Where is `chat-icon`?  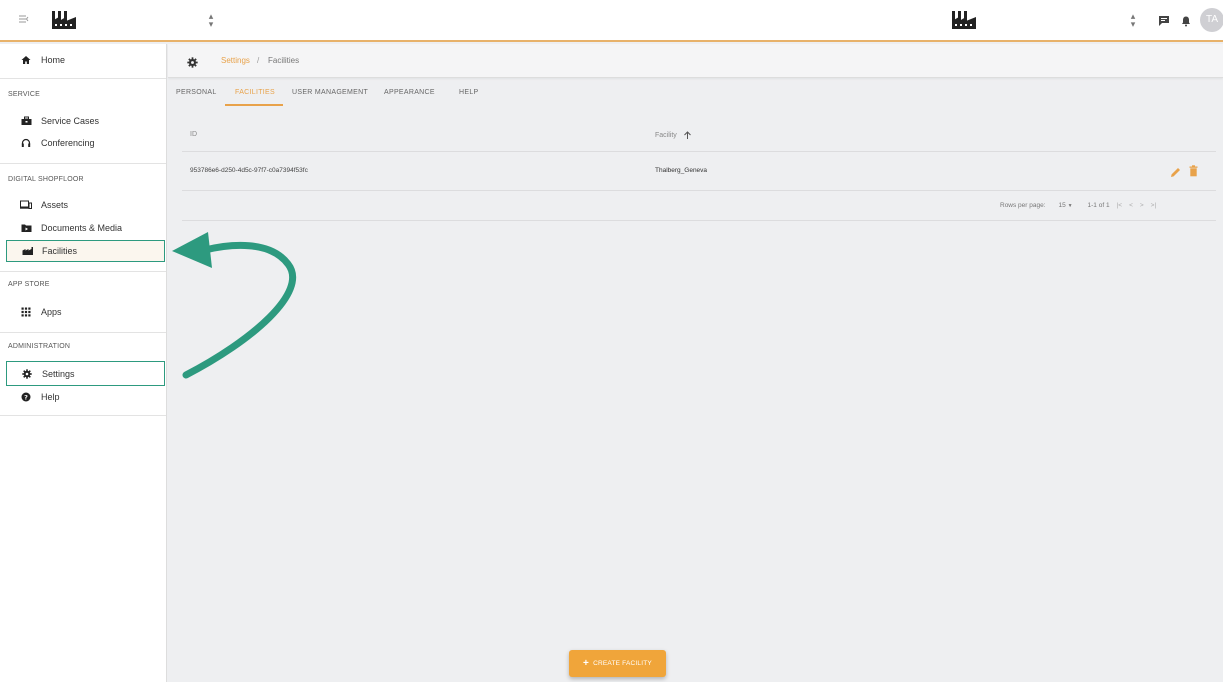
chat-icon is located at coordinates (1165, 21).